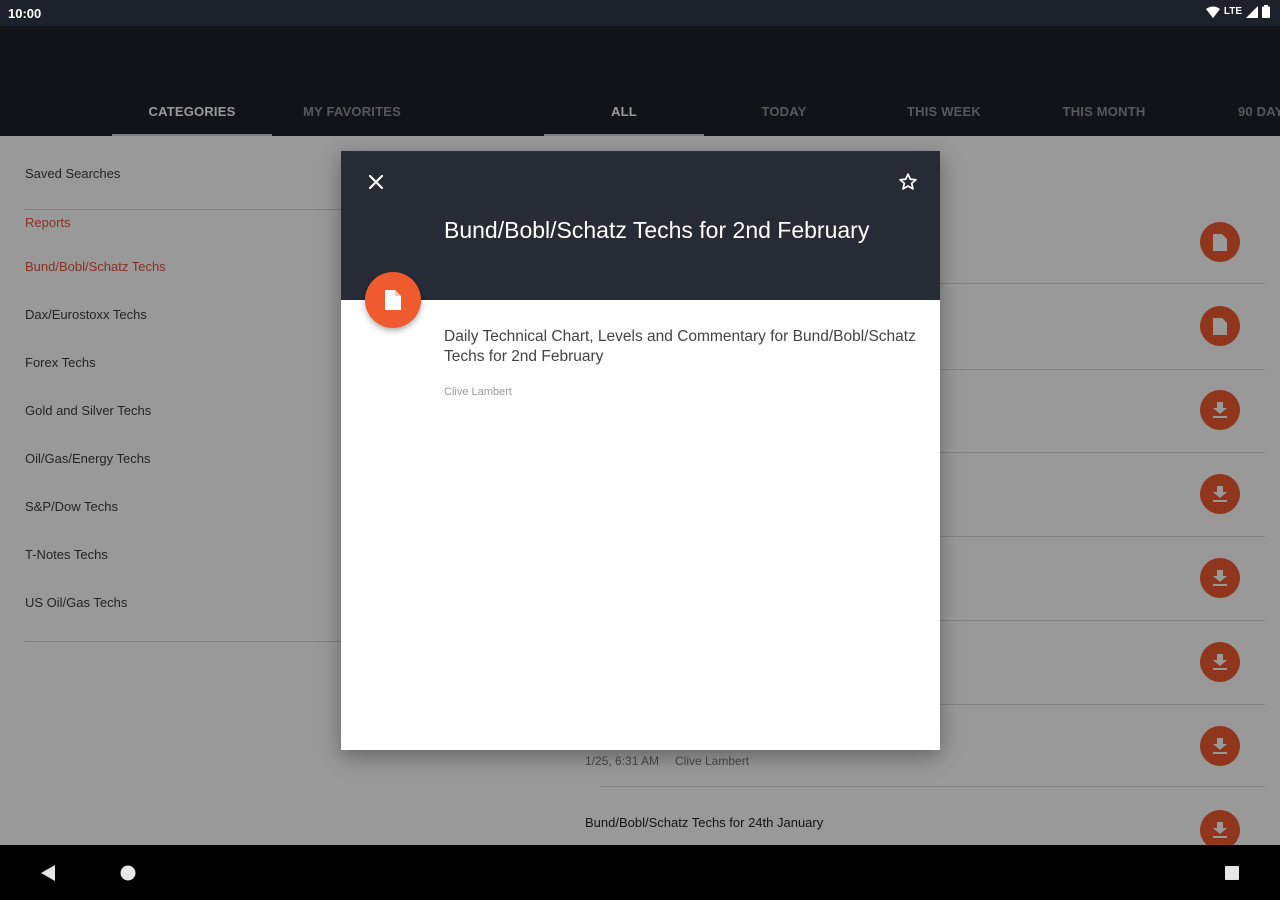 This screenshot has width=1280, height=900. Describe the element at coordinates (657, 230) in the screenshot. I see `dialog-title: Bund/Bobl/Schatz Techs for 2nd February` at that location.